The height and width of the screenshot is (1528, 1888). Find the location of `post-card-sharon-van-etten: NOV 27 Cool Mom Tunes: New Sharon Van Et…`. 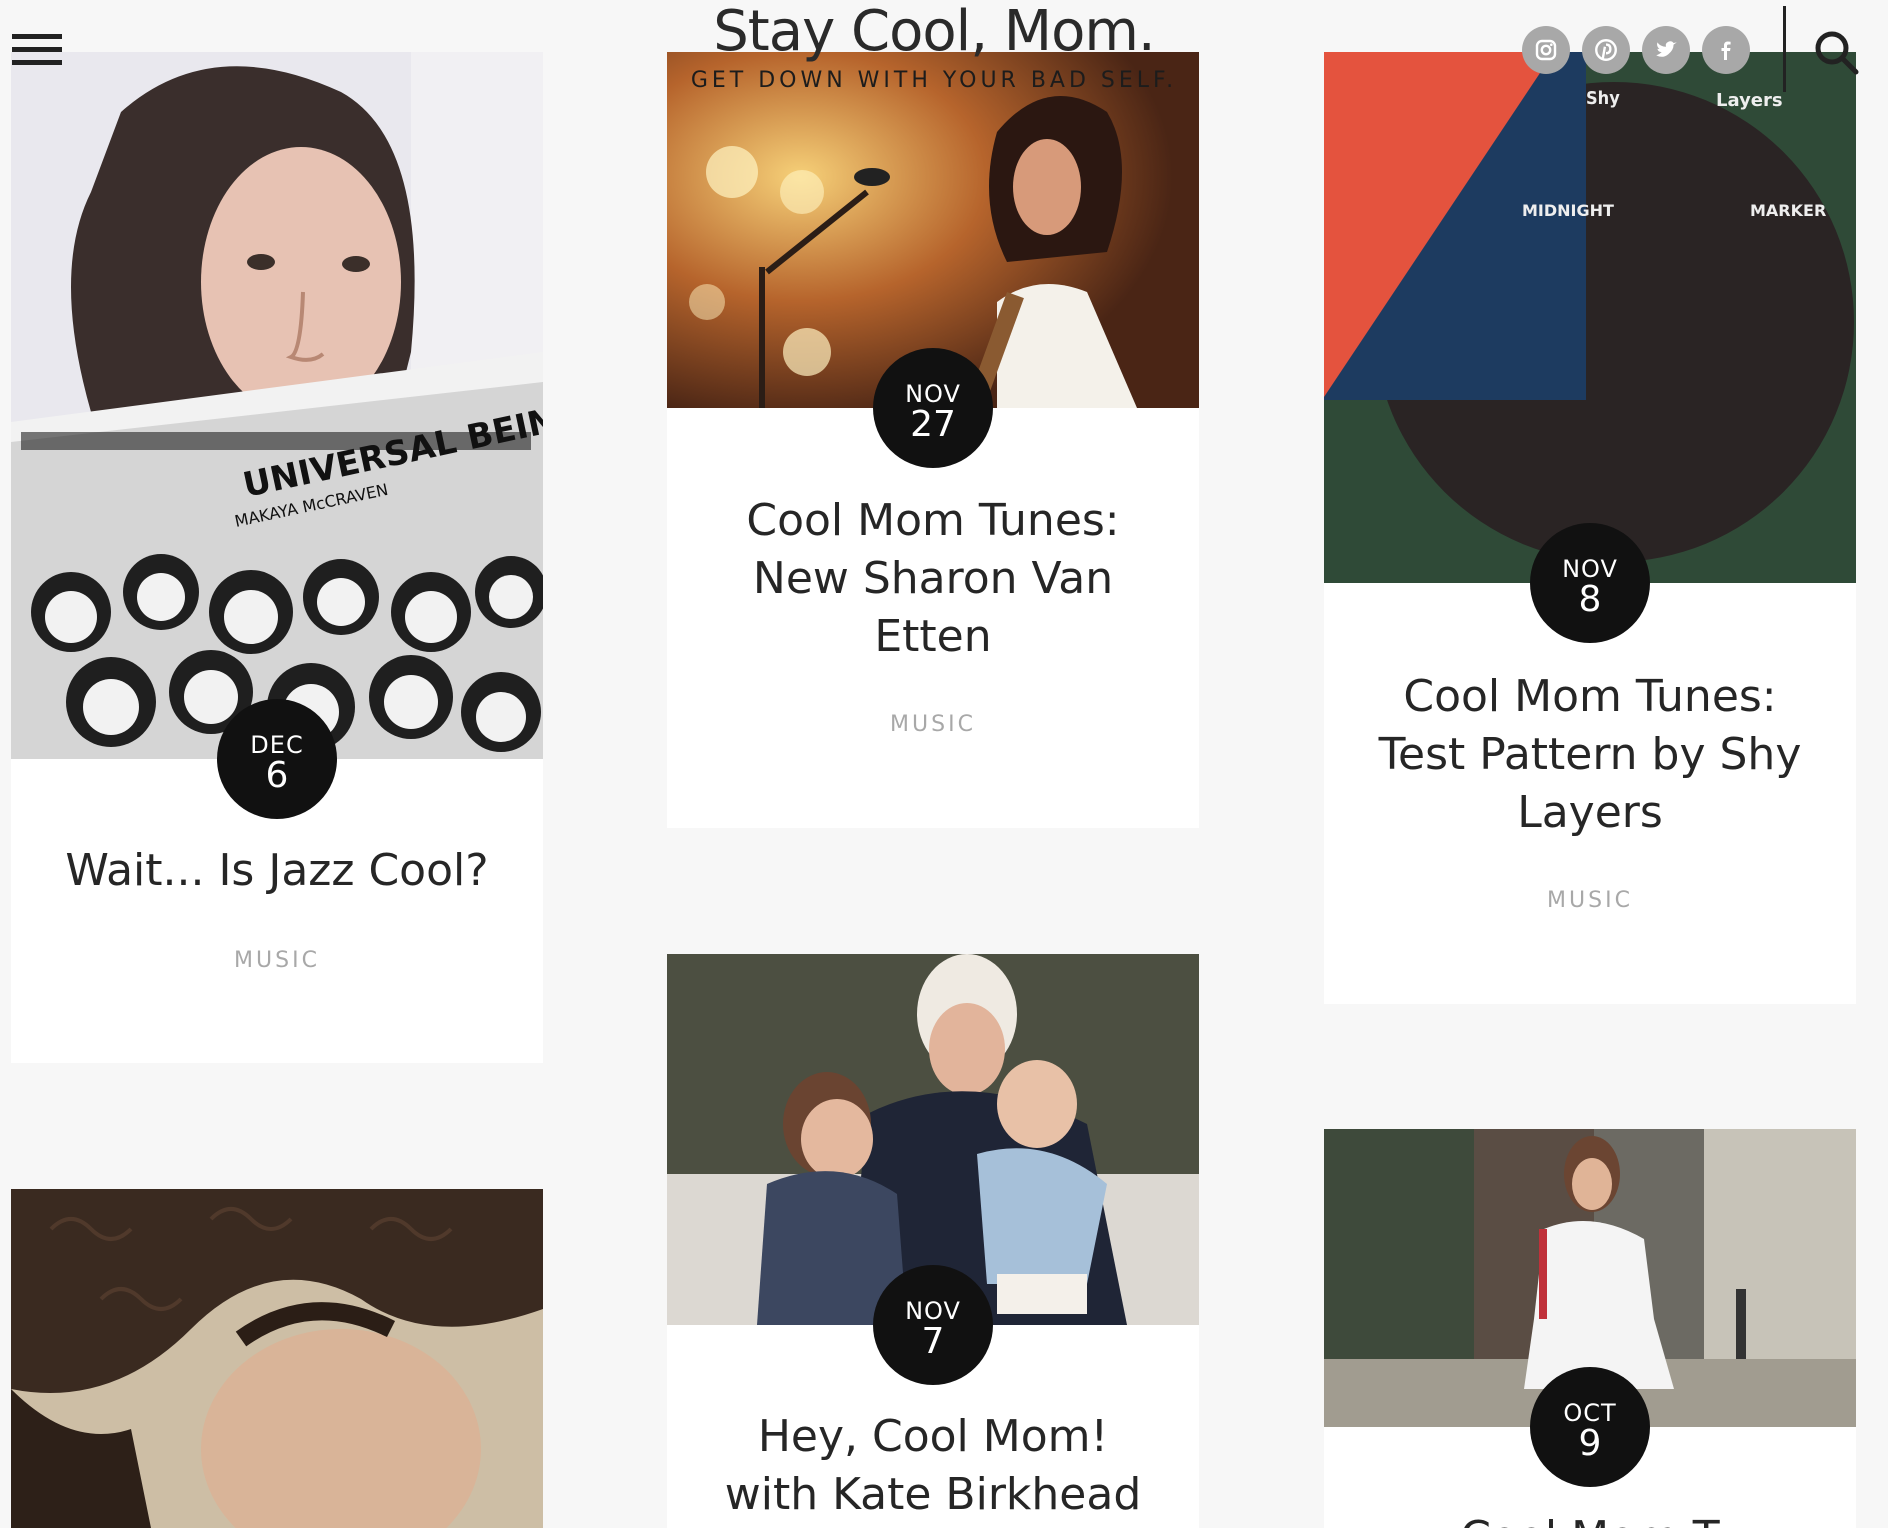

post-card-sharon-van-etten: NOV 27 Cool Mom Tunes: New Sharon Van Et… is located at coordinates (933, 440).